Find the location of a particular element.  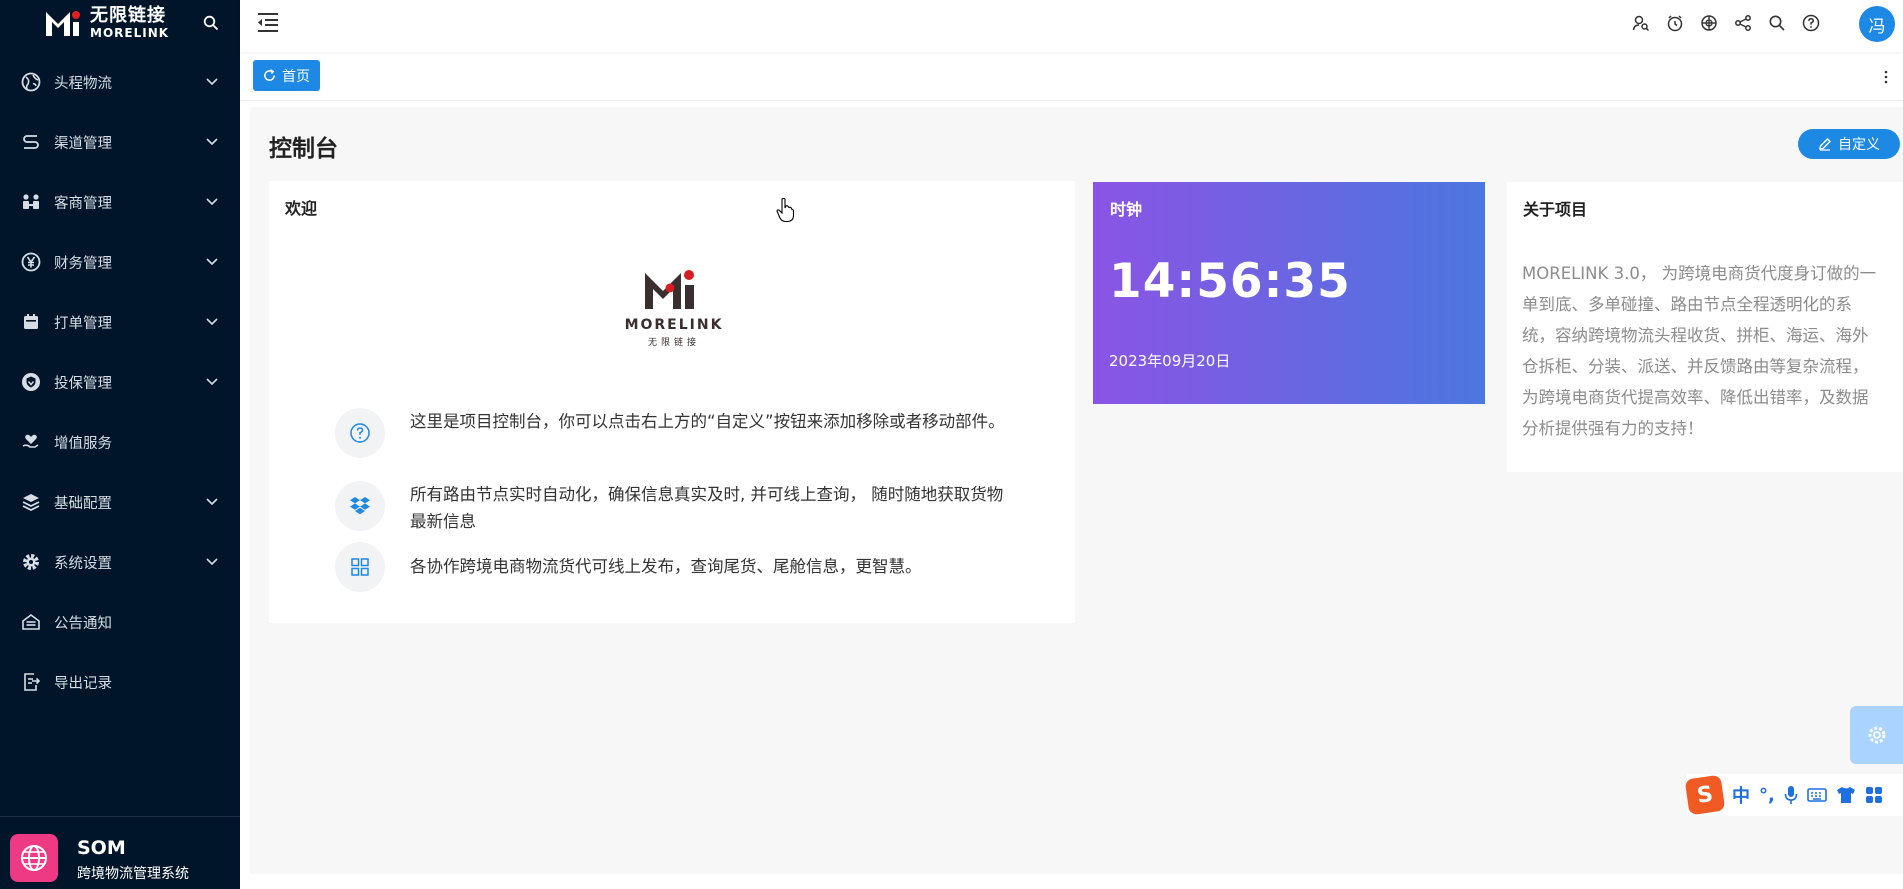

sidebar-item-label: 头程物流 is located at coordinates (83, 83).